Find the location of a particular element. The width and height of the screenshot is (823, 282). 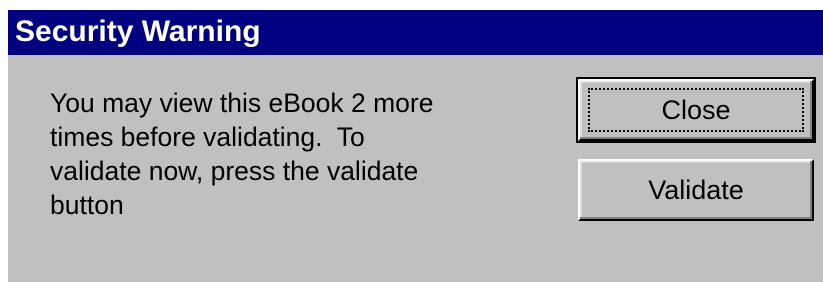

close-button-label: Close is located at coordinates (696, 110).